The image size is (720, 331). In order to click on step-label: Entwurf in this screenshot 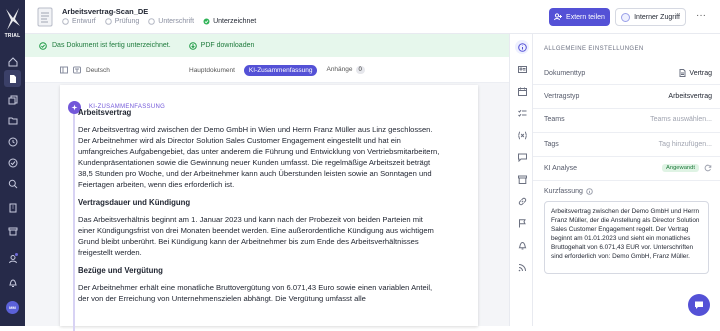, I will do `click(84, 21)`.